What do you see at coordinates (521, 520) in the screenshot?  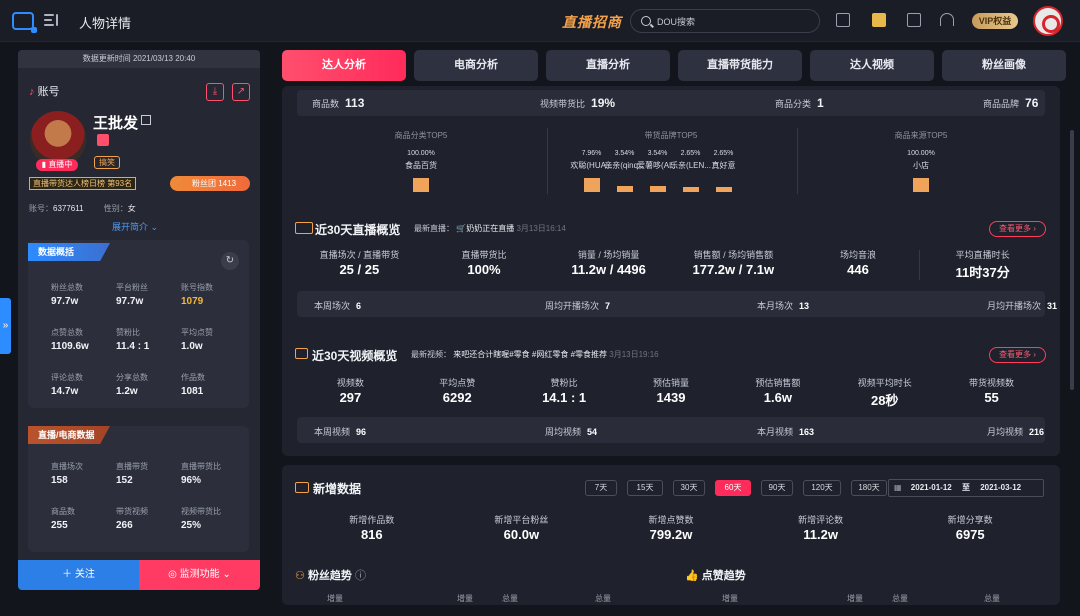 I see `stat-label: 新增平台粉丝` at bounding box center [521, 520].